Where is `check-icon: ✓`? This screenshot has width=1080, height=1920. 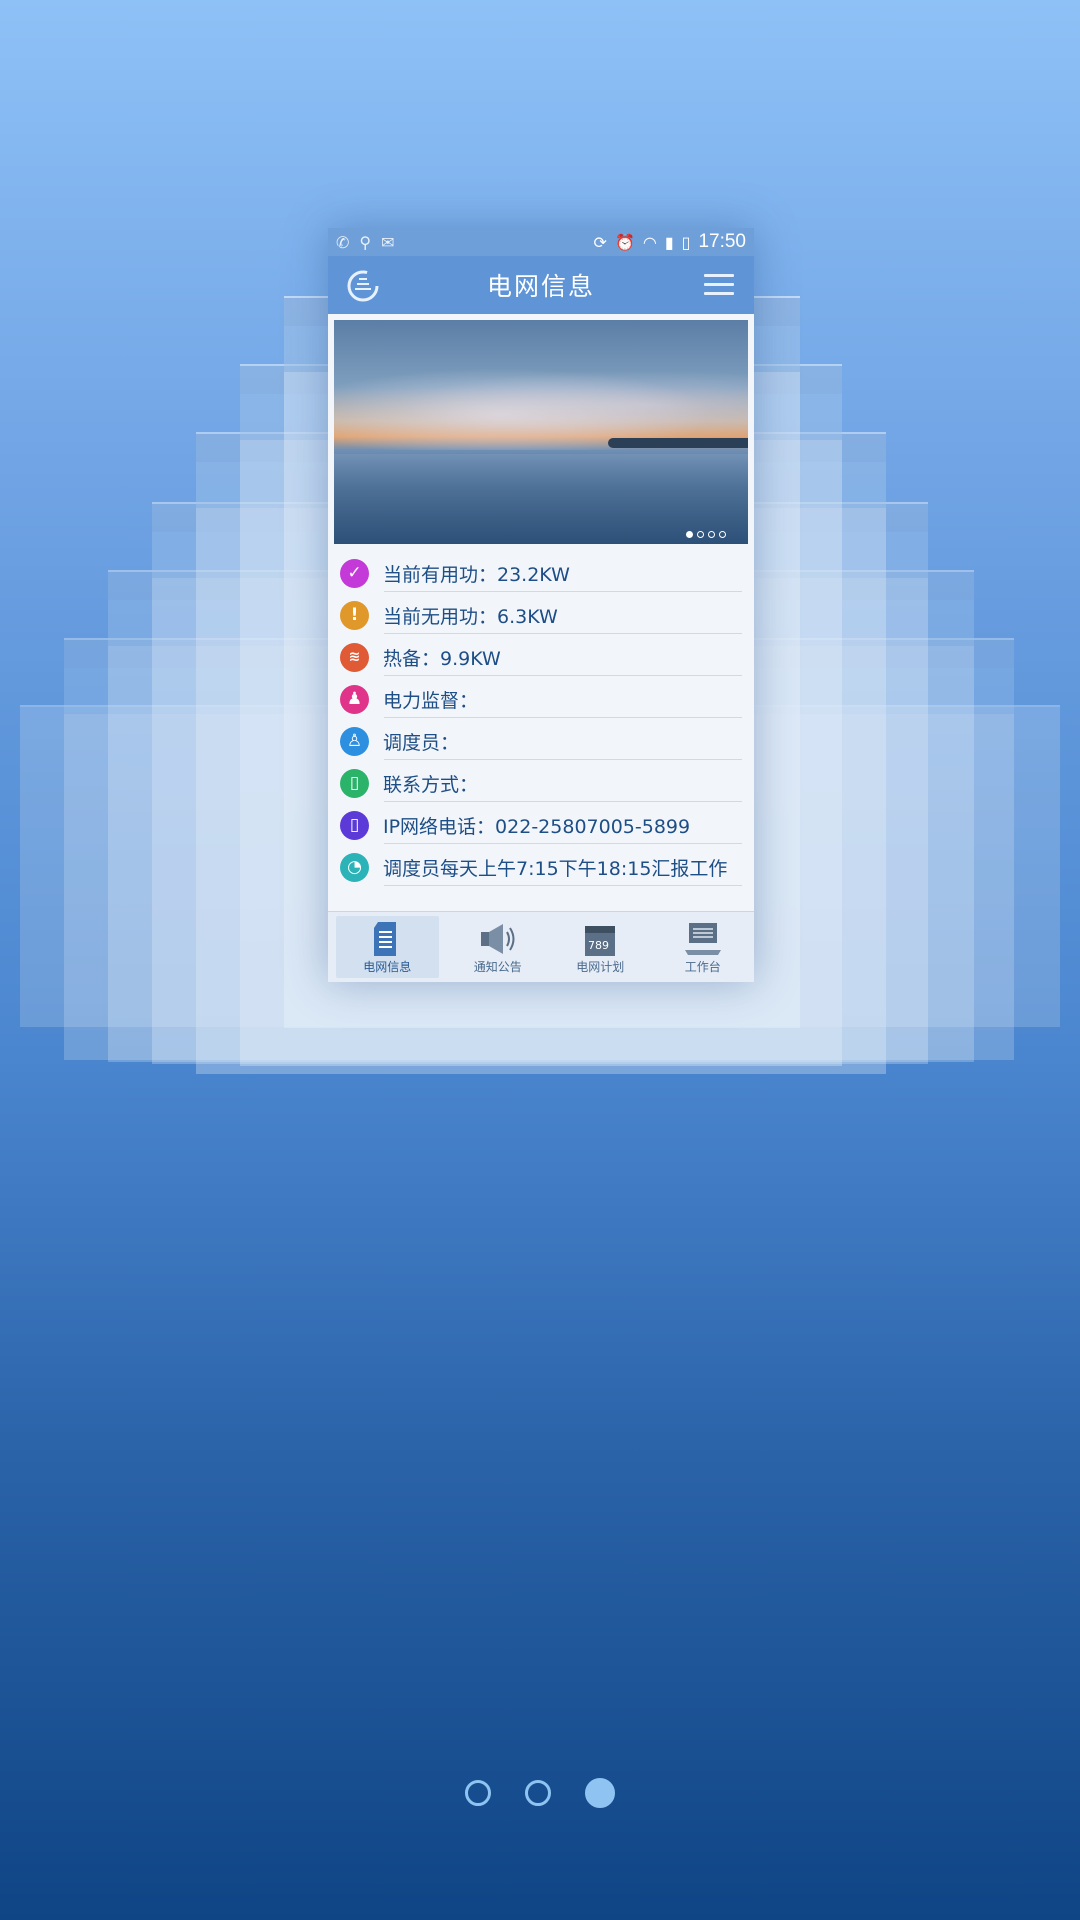
check-icon: ✓ is located at coordinates (354, 573).